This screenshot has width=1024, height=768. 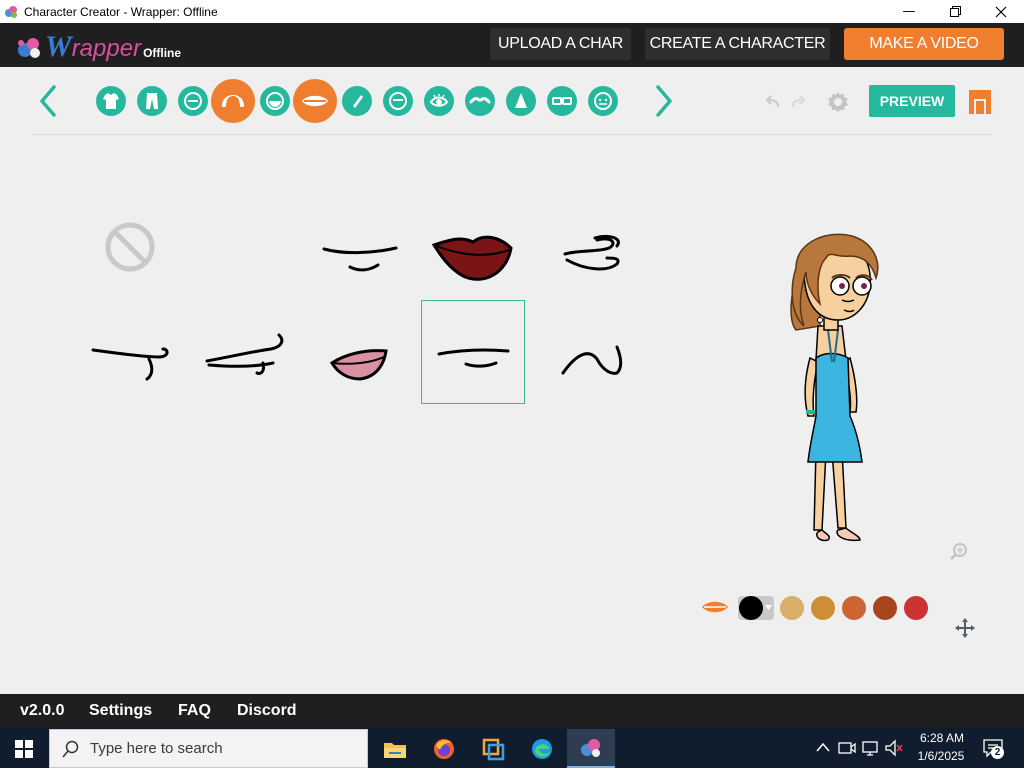 I want to click on taskbar-search-box: Type here to search, so click(x=208, y=748).